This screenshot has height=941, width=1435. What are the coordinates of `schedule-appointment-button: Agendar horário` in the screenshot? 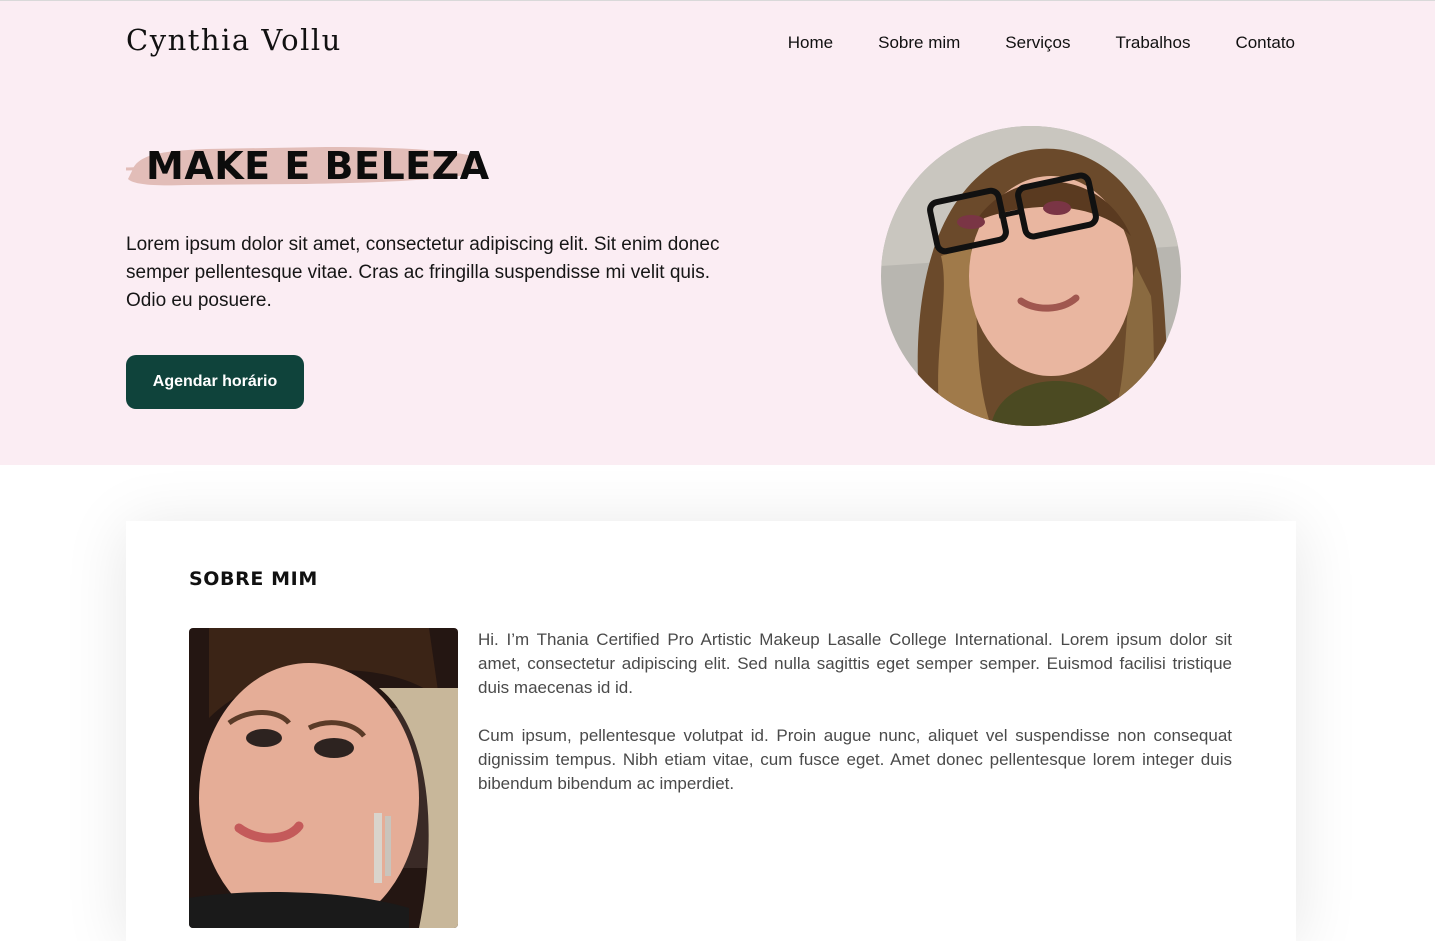 It's located at (215, 382).